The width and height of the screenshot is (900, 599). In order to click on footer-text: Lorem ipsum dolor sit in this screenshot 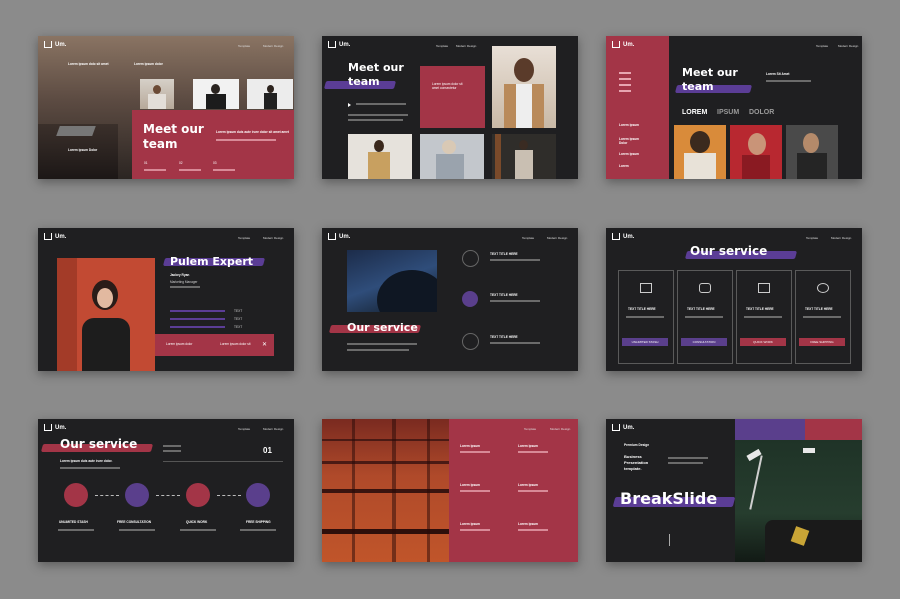, I will do `click(235, 344)`.